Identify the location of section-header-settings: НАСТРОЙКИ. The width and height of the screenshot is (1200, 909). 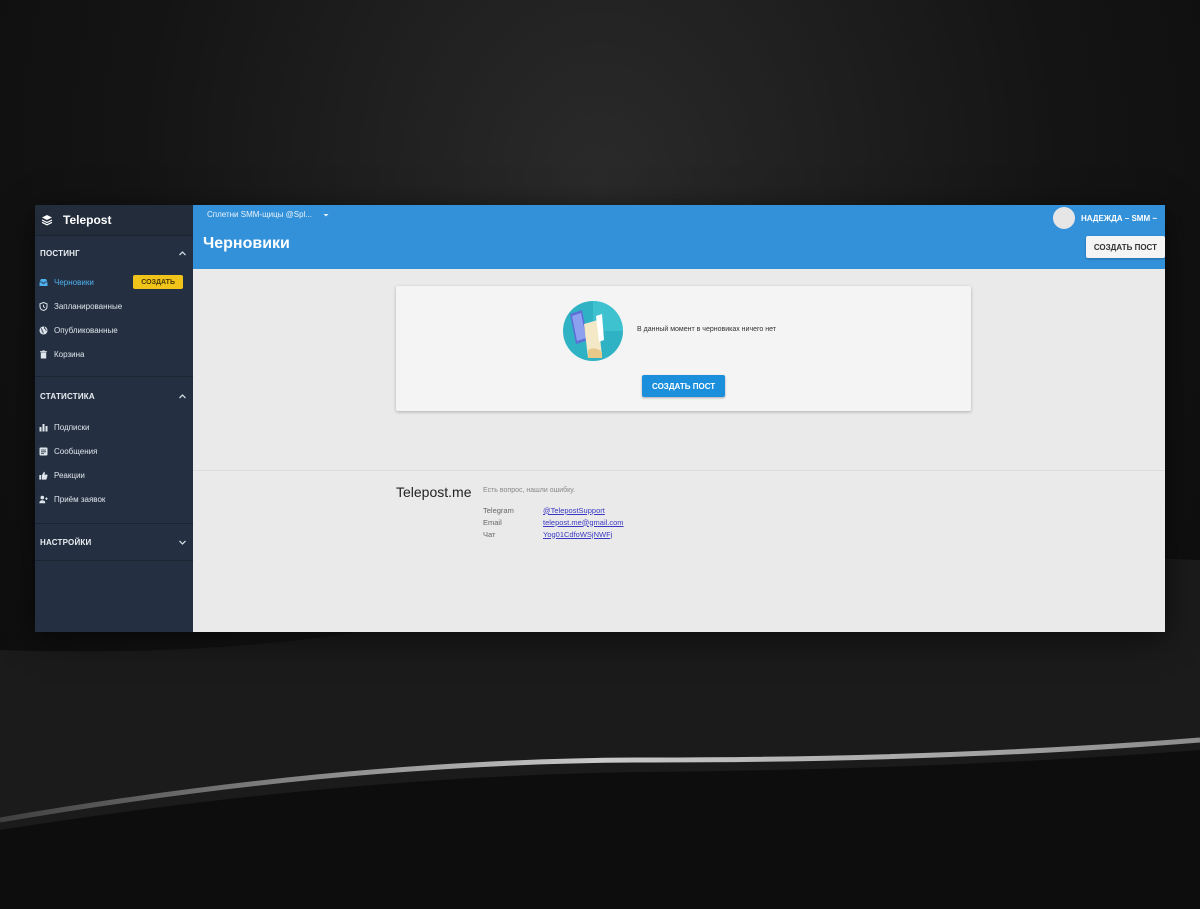
(114, 542).